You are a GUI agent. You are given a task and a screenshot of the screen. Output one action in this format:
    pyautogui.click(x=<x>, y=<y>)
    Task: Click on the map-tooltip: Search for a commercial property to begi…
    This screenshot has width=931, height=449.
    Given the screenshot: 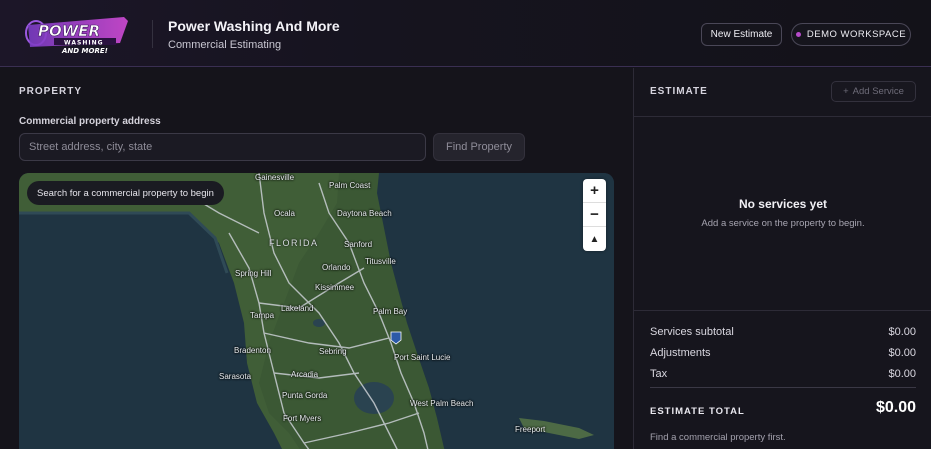 What is the action you would take?
    pyautogui.click(x=125, y=193)
    